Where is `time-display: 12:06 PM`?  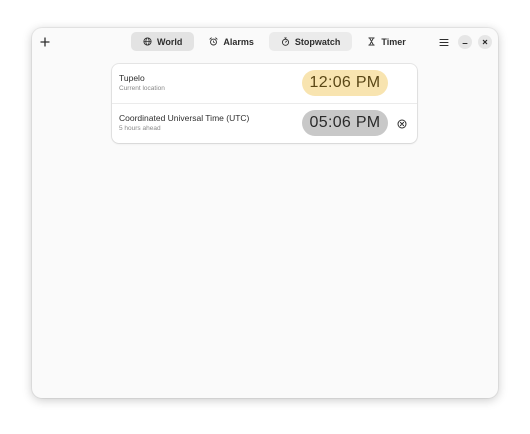 time-display: 12:06 PM is located at coordinates (345, 83).